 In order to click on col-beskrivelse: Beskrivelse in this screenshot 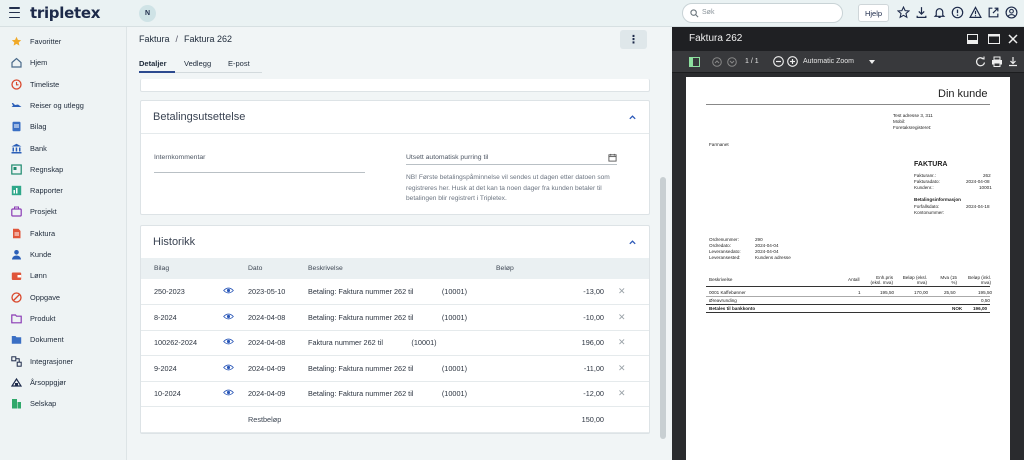, I will do `click(402, 268)`.